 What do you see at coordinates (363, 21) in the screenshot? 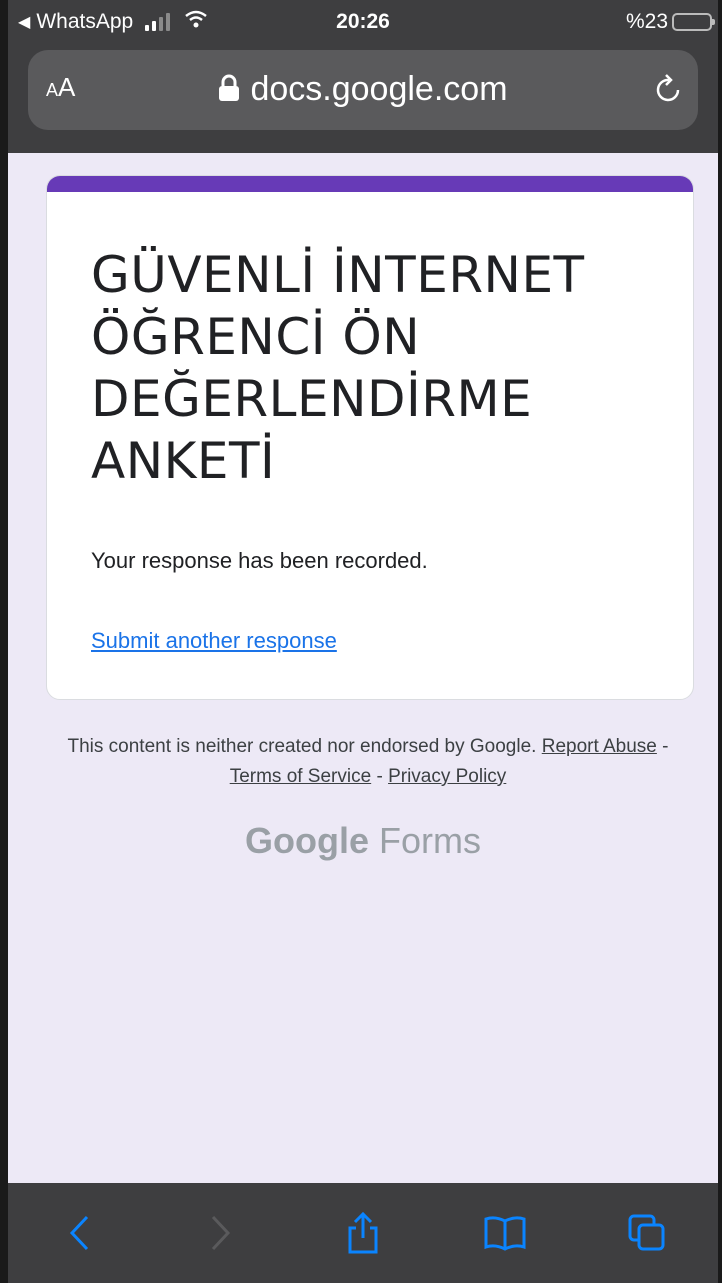
I see `status-time: 20:26` at bounding box center [363, 21].